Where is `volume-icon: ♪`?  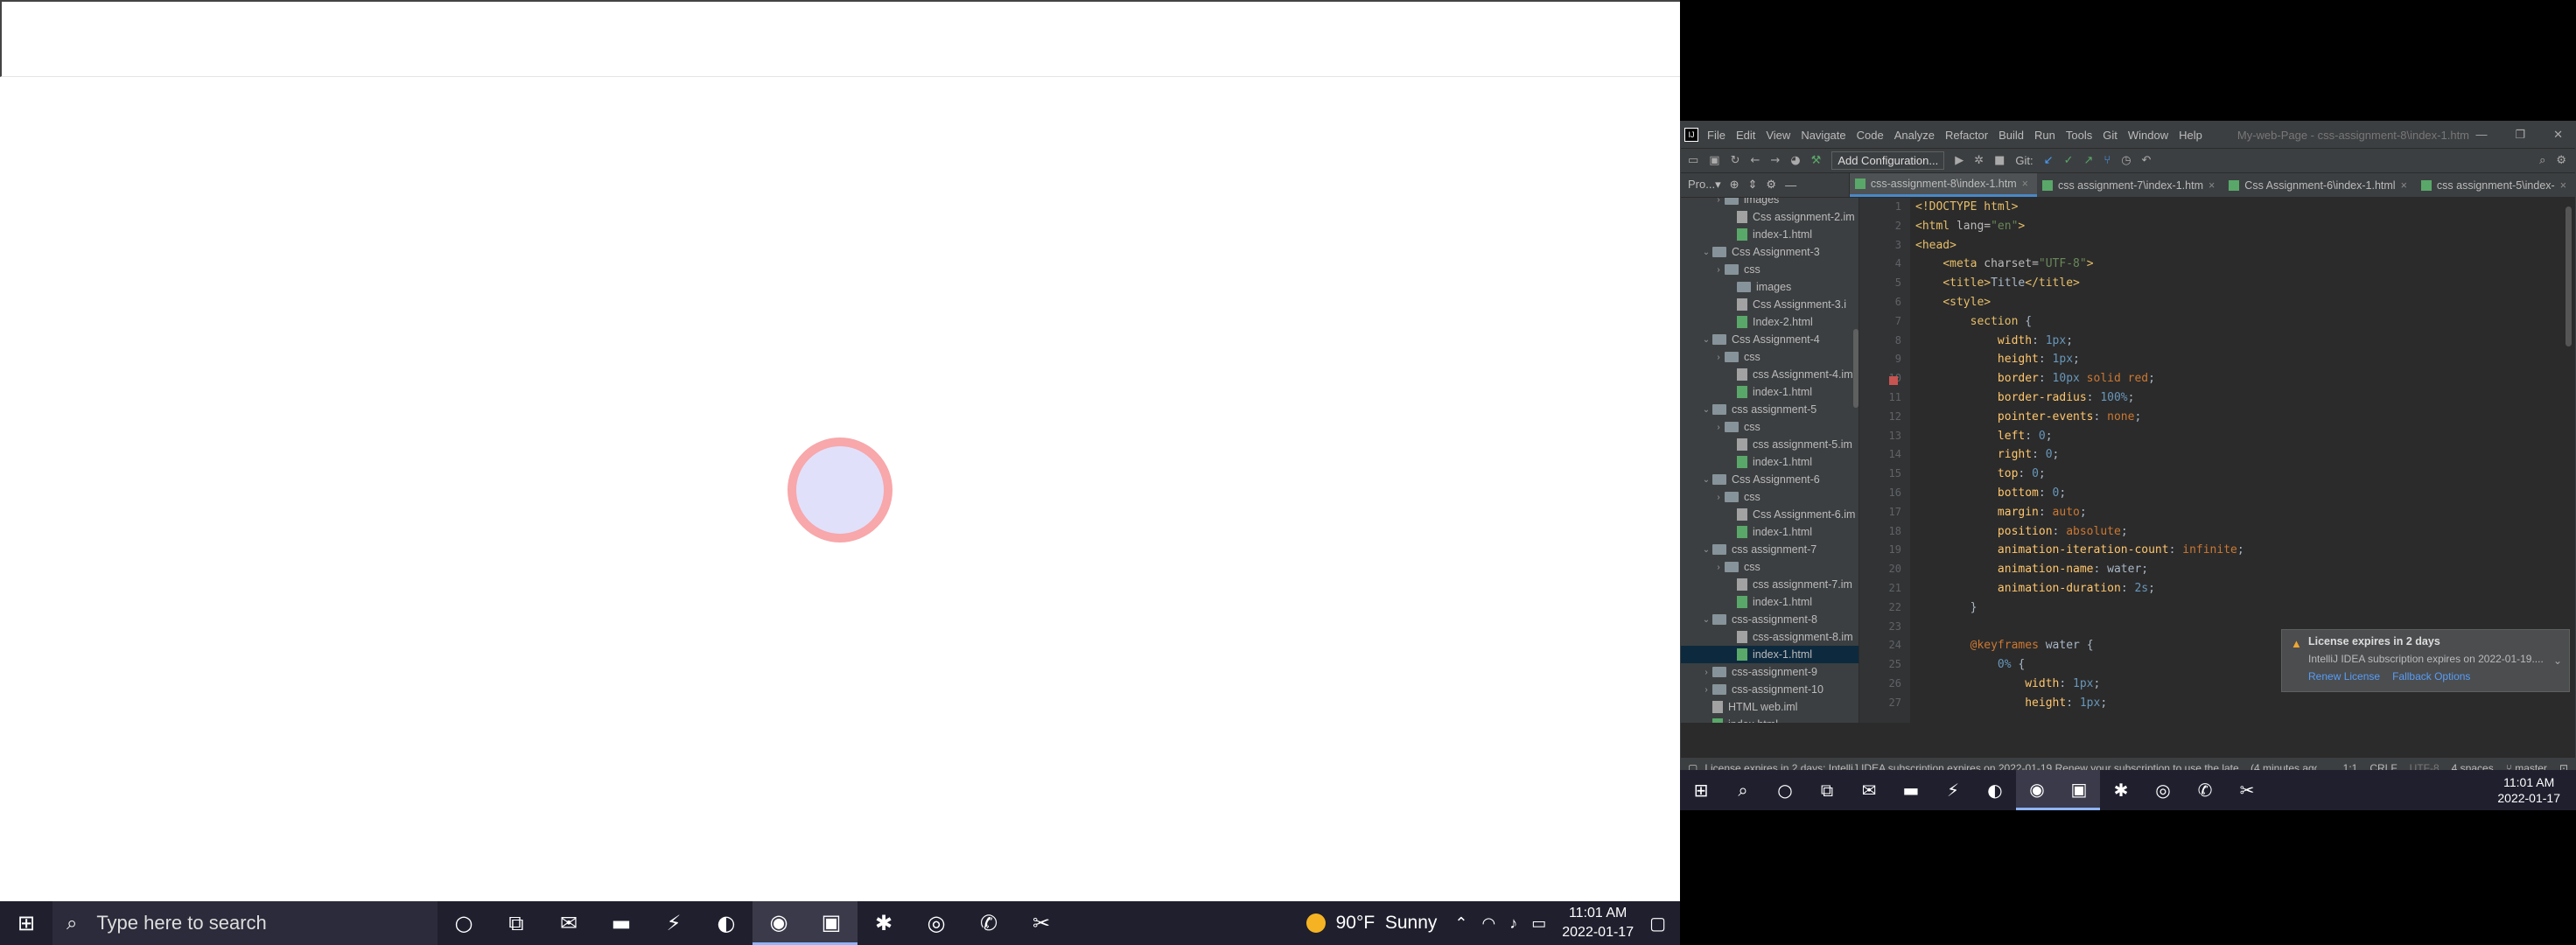
volume-icon: ♪ is located at coordinates (1513, 923).